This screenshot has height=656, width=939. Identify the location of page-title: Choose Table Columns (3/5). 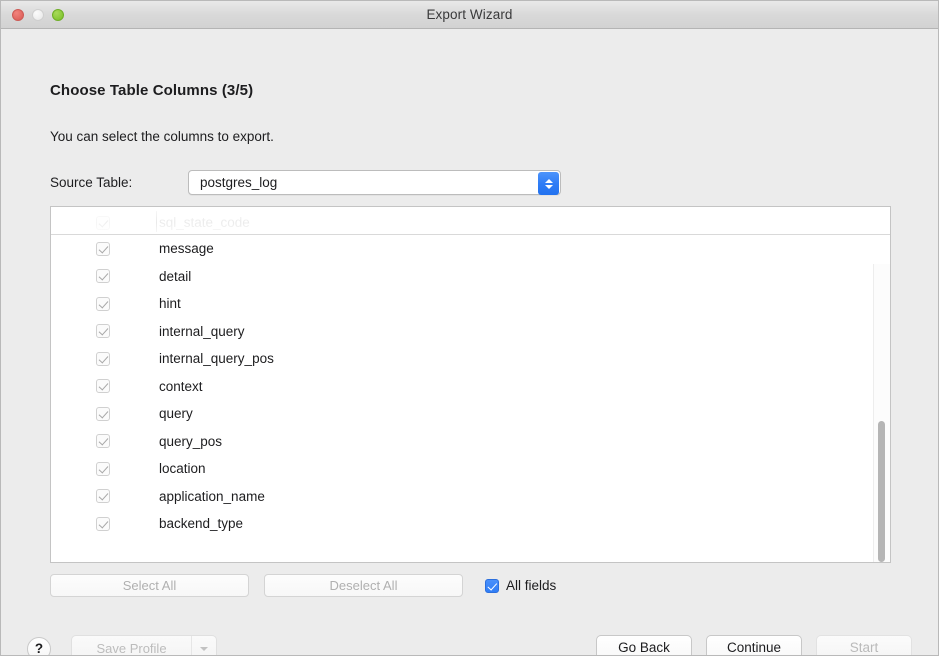
(152, 90).